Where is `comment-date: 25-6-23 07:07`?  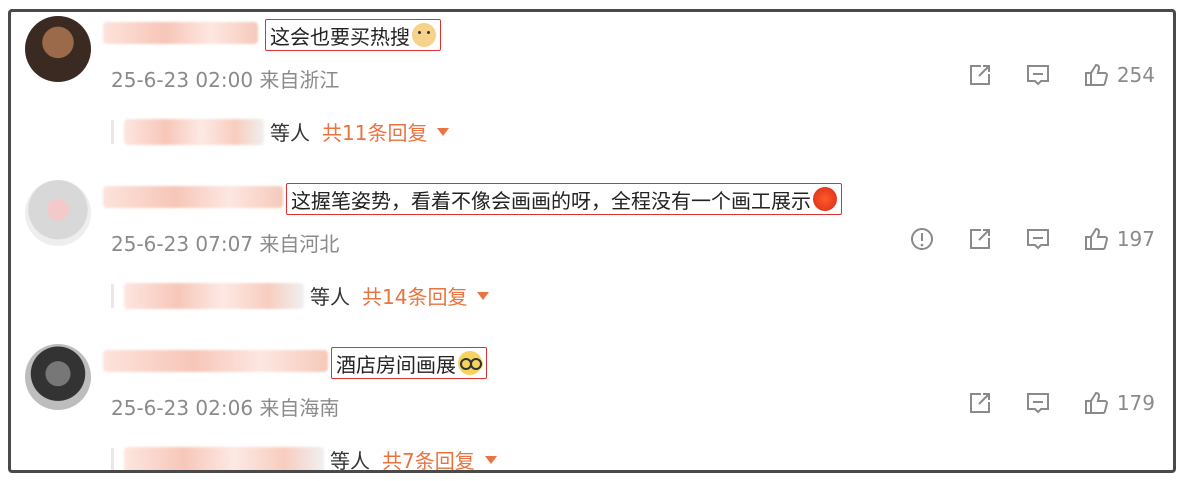
comment-date: 25-6-23 07:07 is located at coordinates (182, 244).